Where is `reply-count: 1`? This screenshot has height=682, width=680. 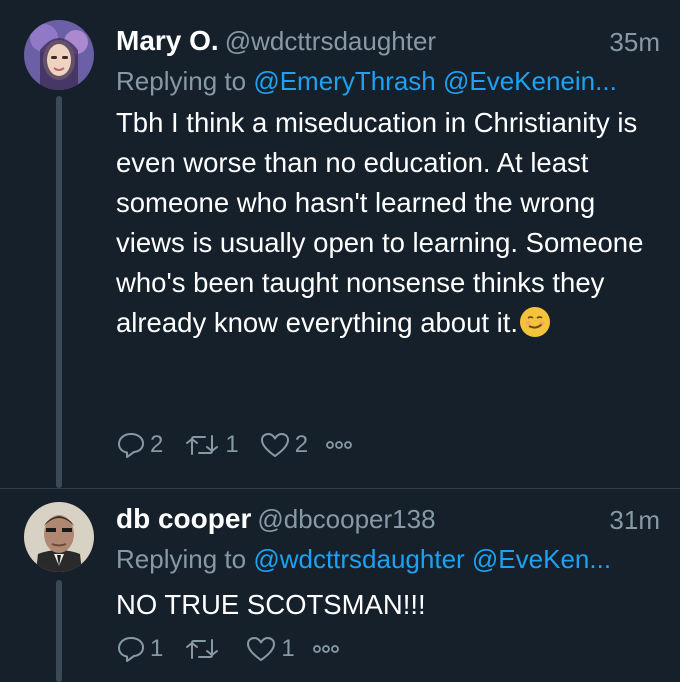 reply-count: 1 is located at coordinates (157, 648).